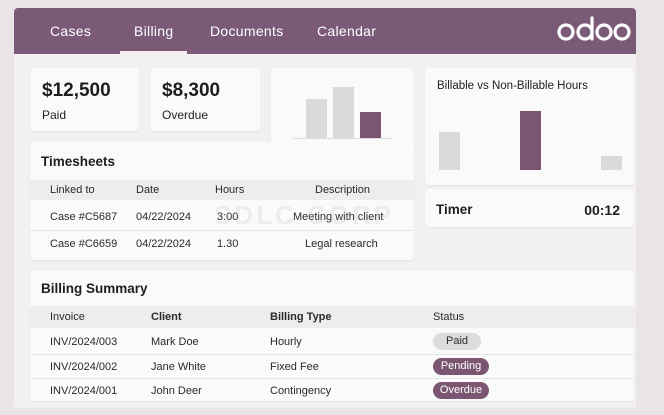  I want to click on billing-summary-title: Billing Summary, so click(94, 288).